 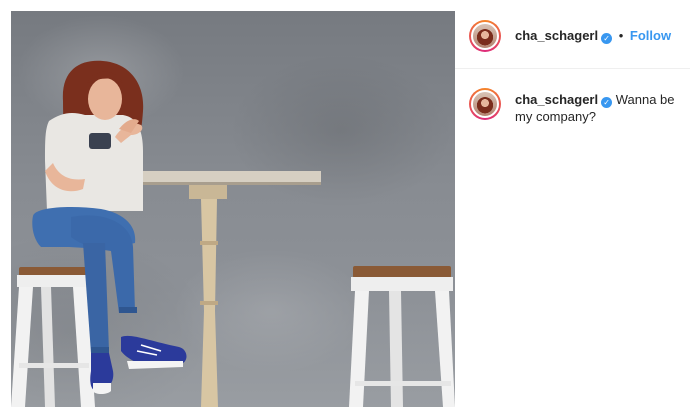 I want to click on header-username: cha_schagerl, so click(x=556, y=35).